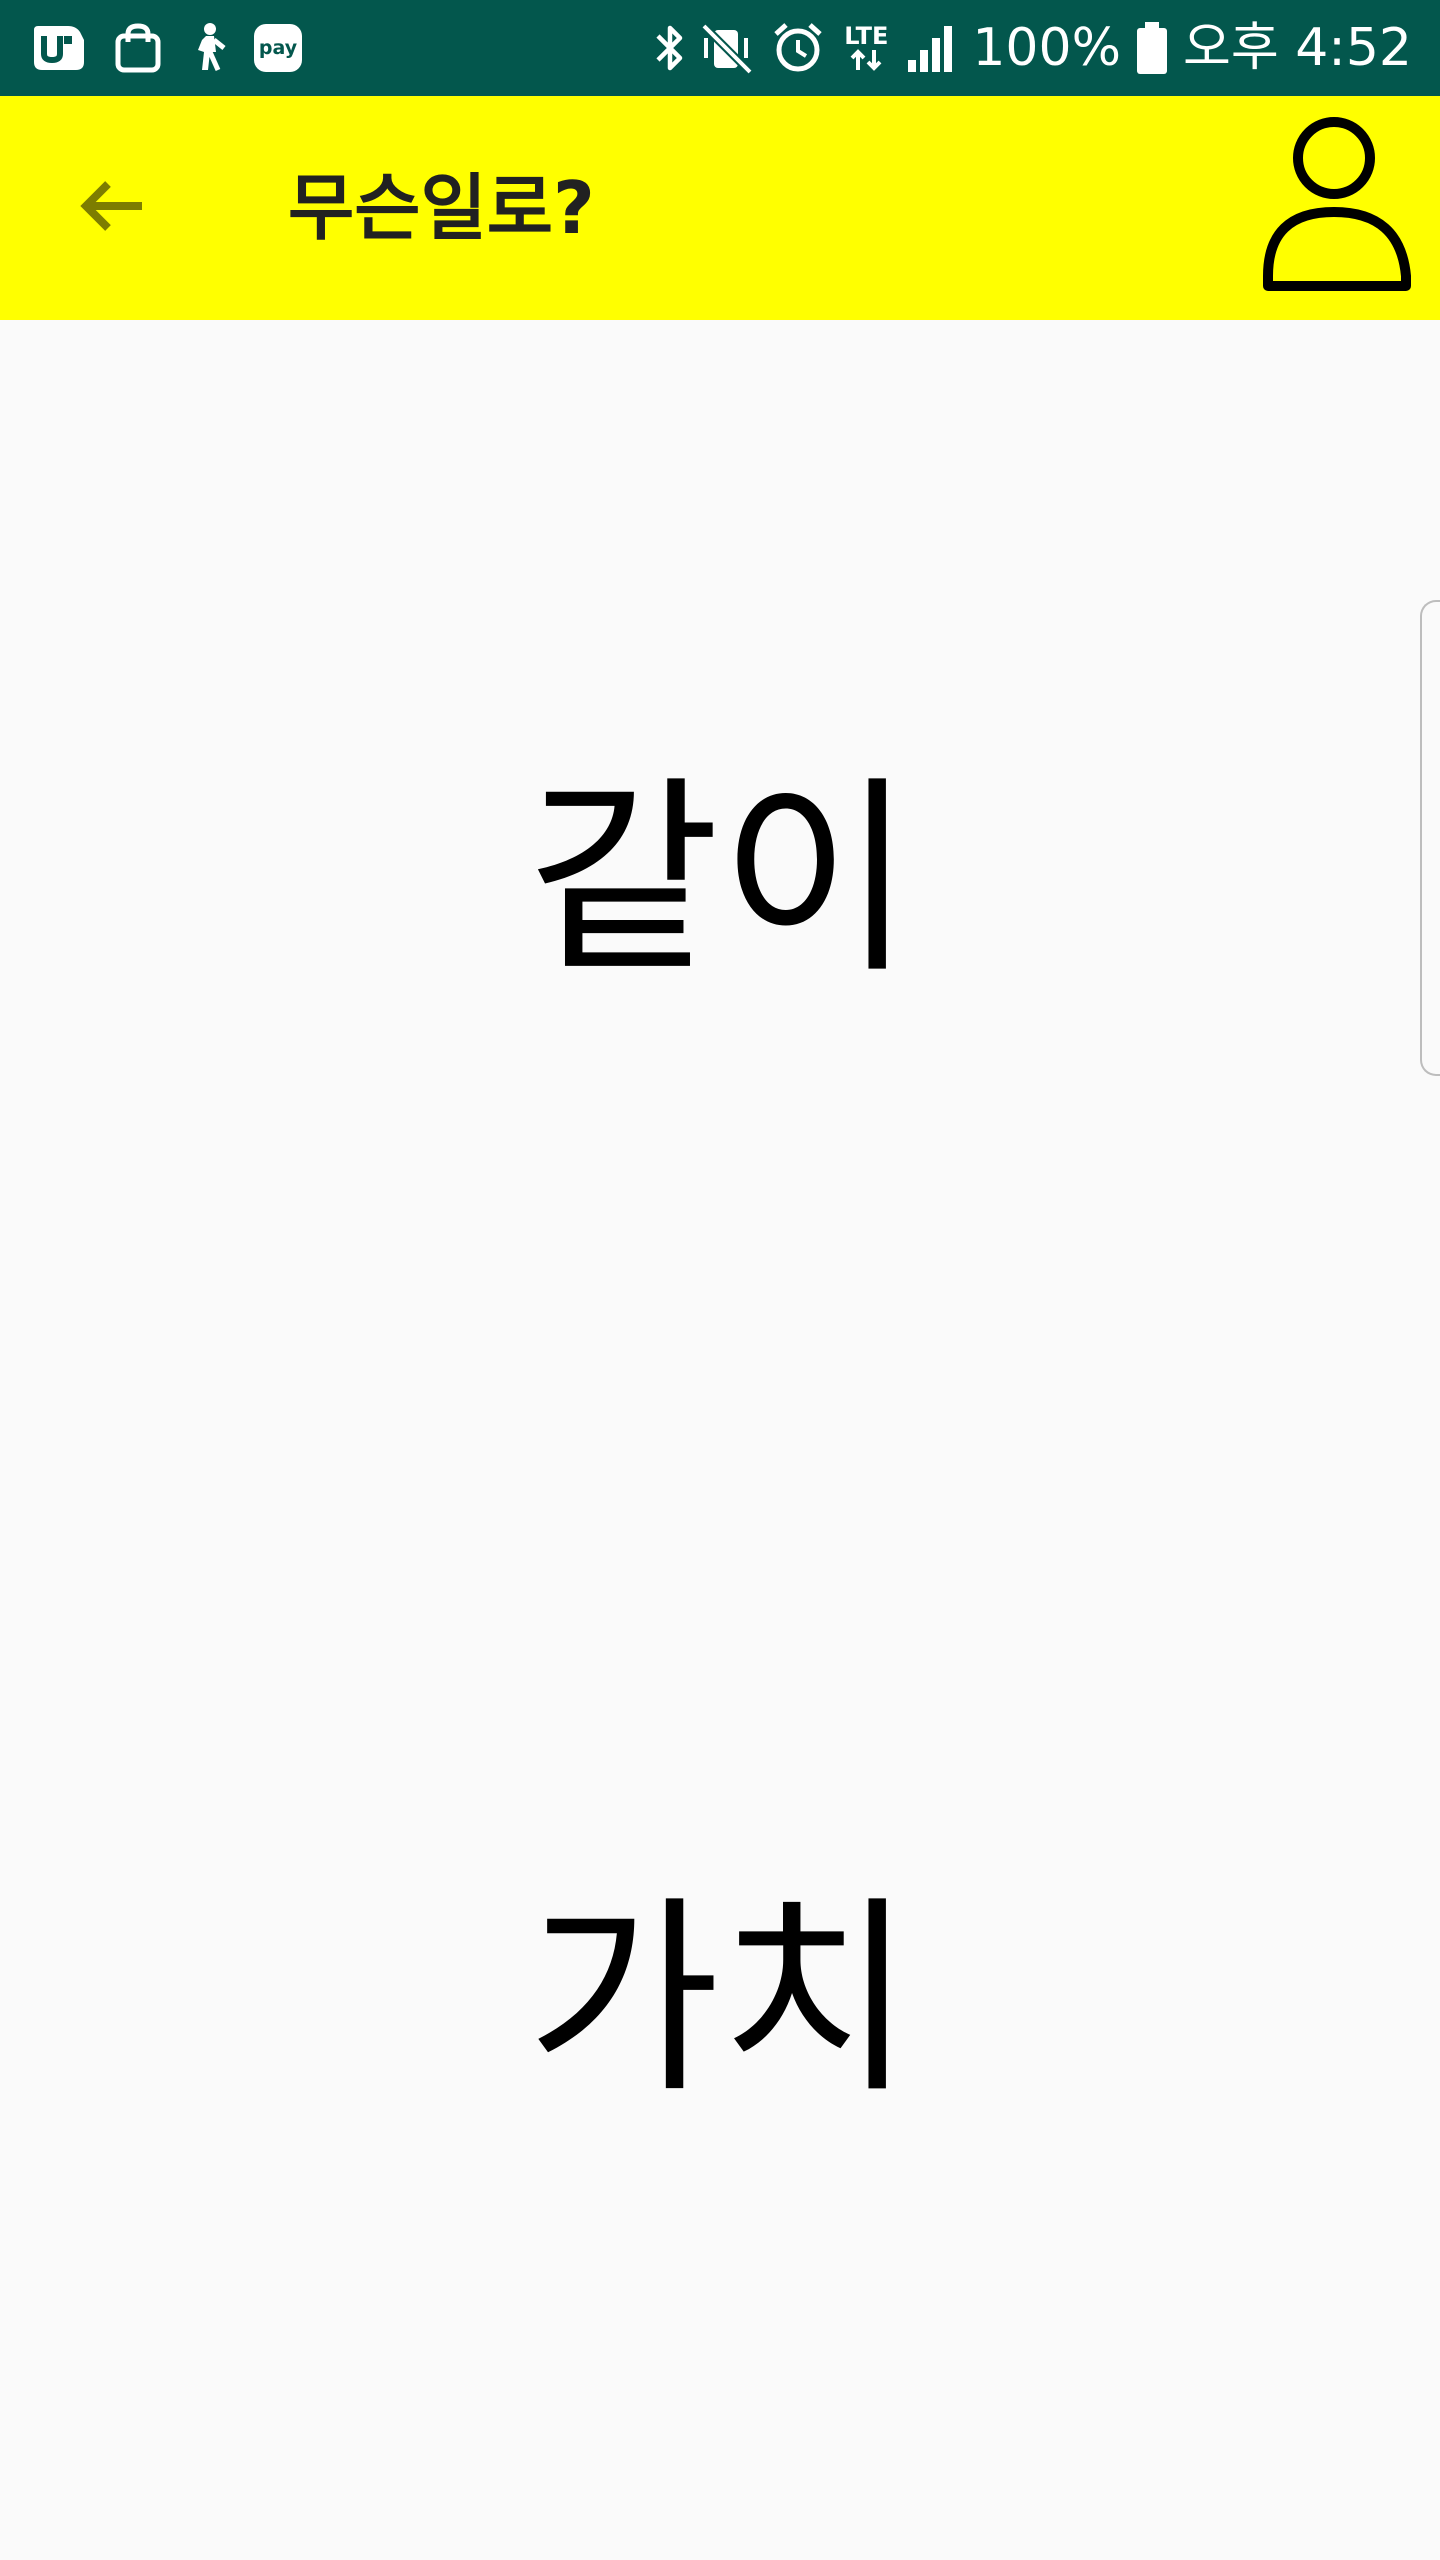  What do you see at coordinates (720, 879) in the screenshot?
I see `word-top: 같이` at bounding box center [720, 879].